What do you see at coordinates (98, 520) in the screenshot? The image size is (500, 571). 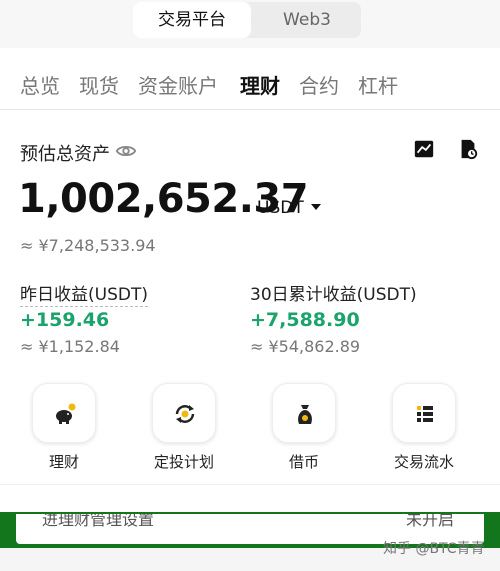 I see `earn-settings-label: 进理财管理设置` at bounding box center [98, 520].